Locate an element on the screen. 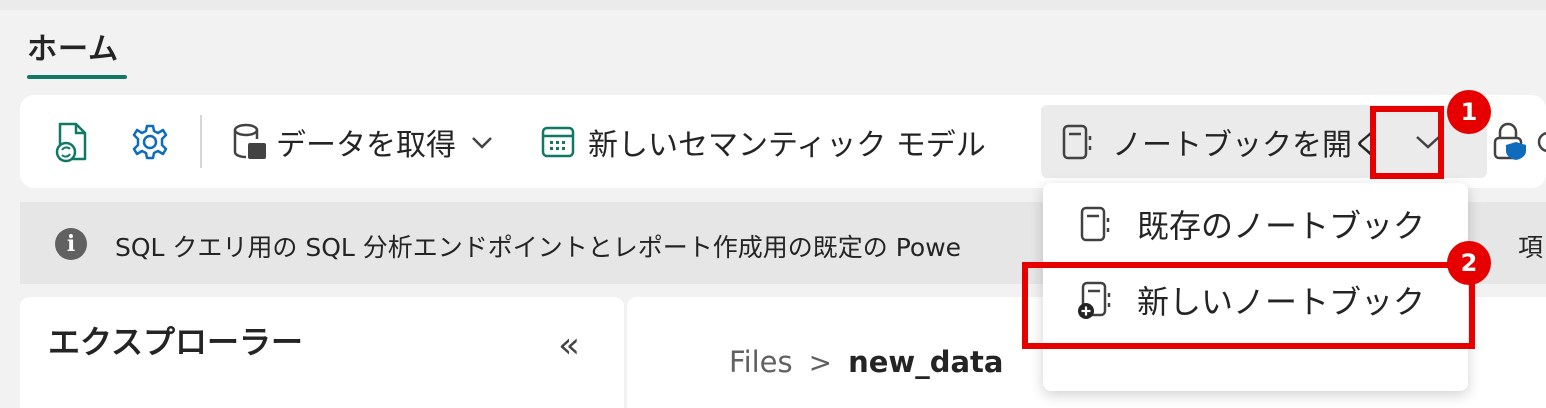 This screenshot has width=1546, height=408. refresh-file-icon is located at coordinates (72, 142).